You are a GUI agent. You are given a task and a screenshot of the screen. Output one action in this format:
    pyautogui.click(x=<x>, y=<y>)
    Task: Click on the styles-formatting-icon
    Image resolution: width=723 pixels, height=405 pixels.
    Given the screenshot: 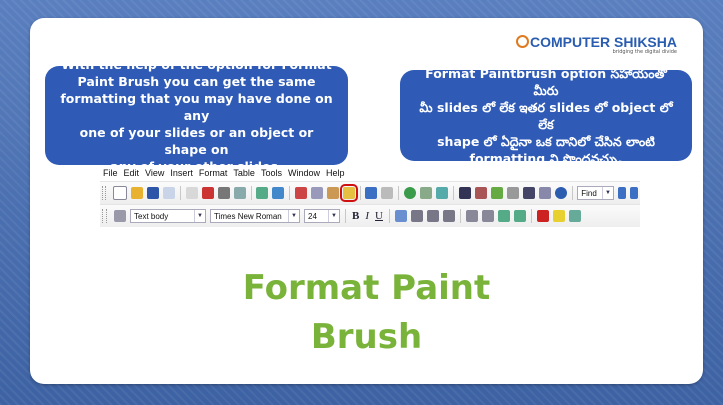 What is the action you would take?
    pyautogui.click(x=120, y=216)
    